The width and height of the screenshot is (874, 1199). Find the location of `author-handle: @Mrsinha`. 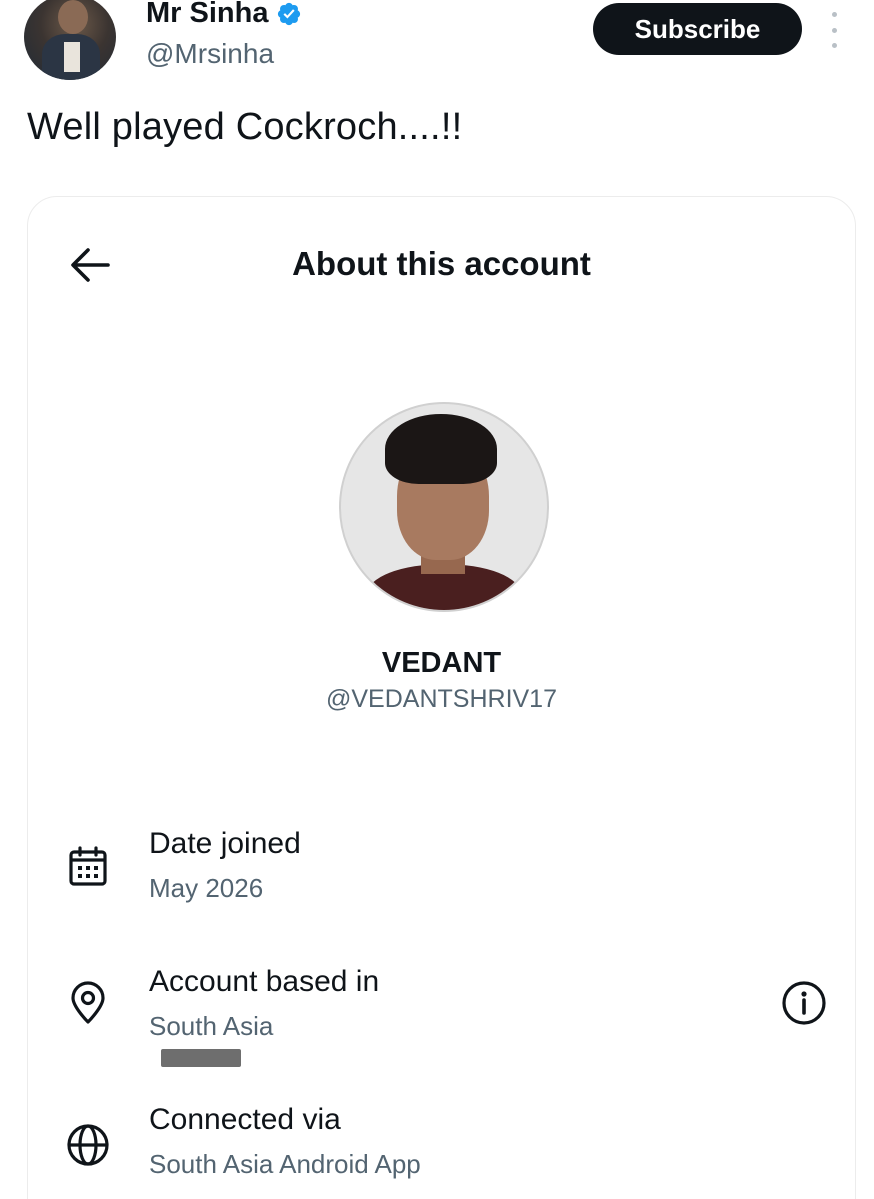

author-handle: @Mrsinha is located at coordinates (210, 54).